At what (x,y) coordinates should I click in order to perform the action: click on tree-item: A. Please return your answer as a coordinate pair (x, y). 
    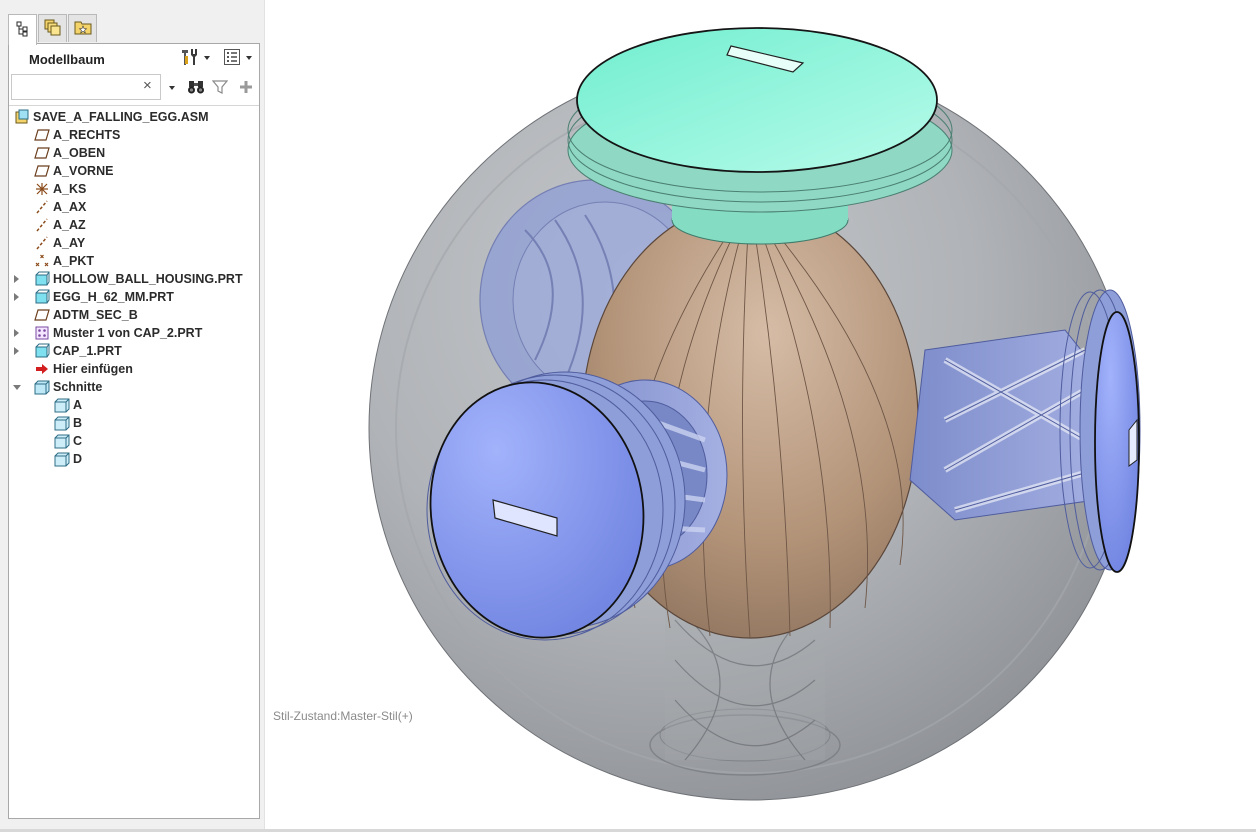
    Looking at the image, I should click on (68, 405).